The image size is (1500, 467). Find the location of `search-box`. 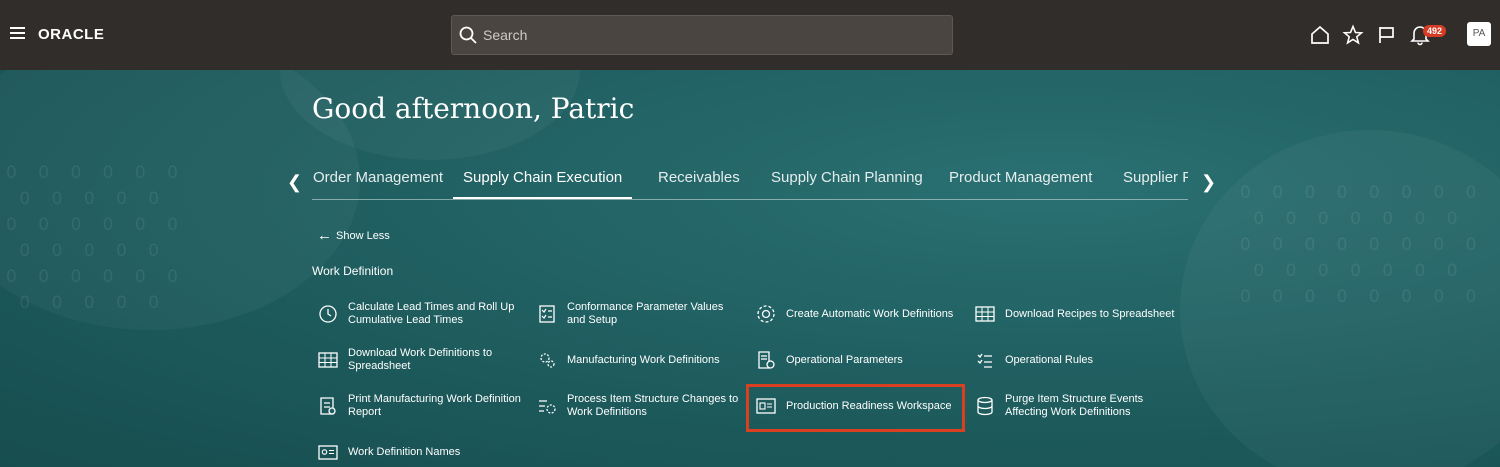

search-box is located at coordinates (702, 35).